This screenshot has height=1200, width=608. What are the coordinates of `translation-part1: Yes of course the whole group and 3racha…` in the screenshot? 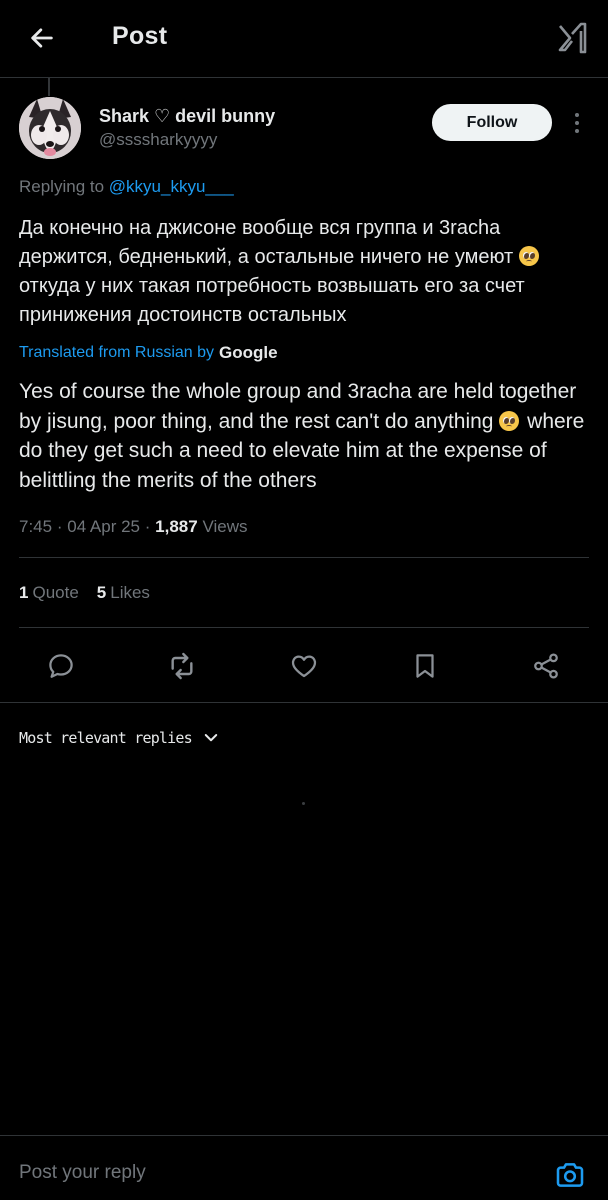 It's located at (298, 406).